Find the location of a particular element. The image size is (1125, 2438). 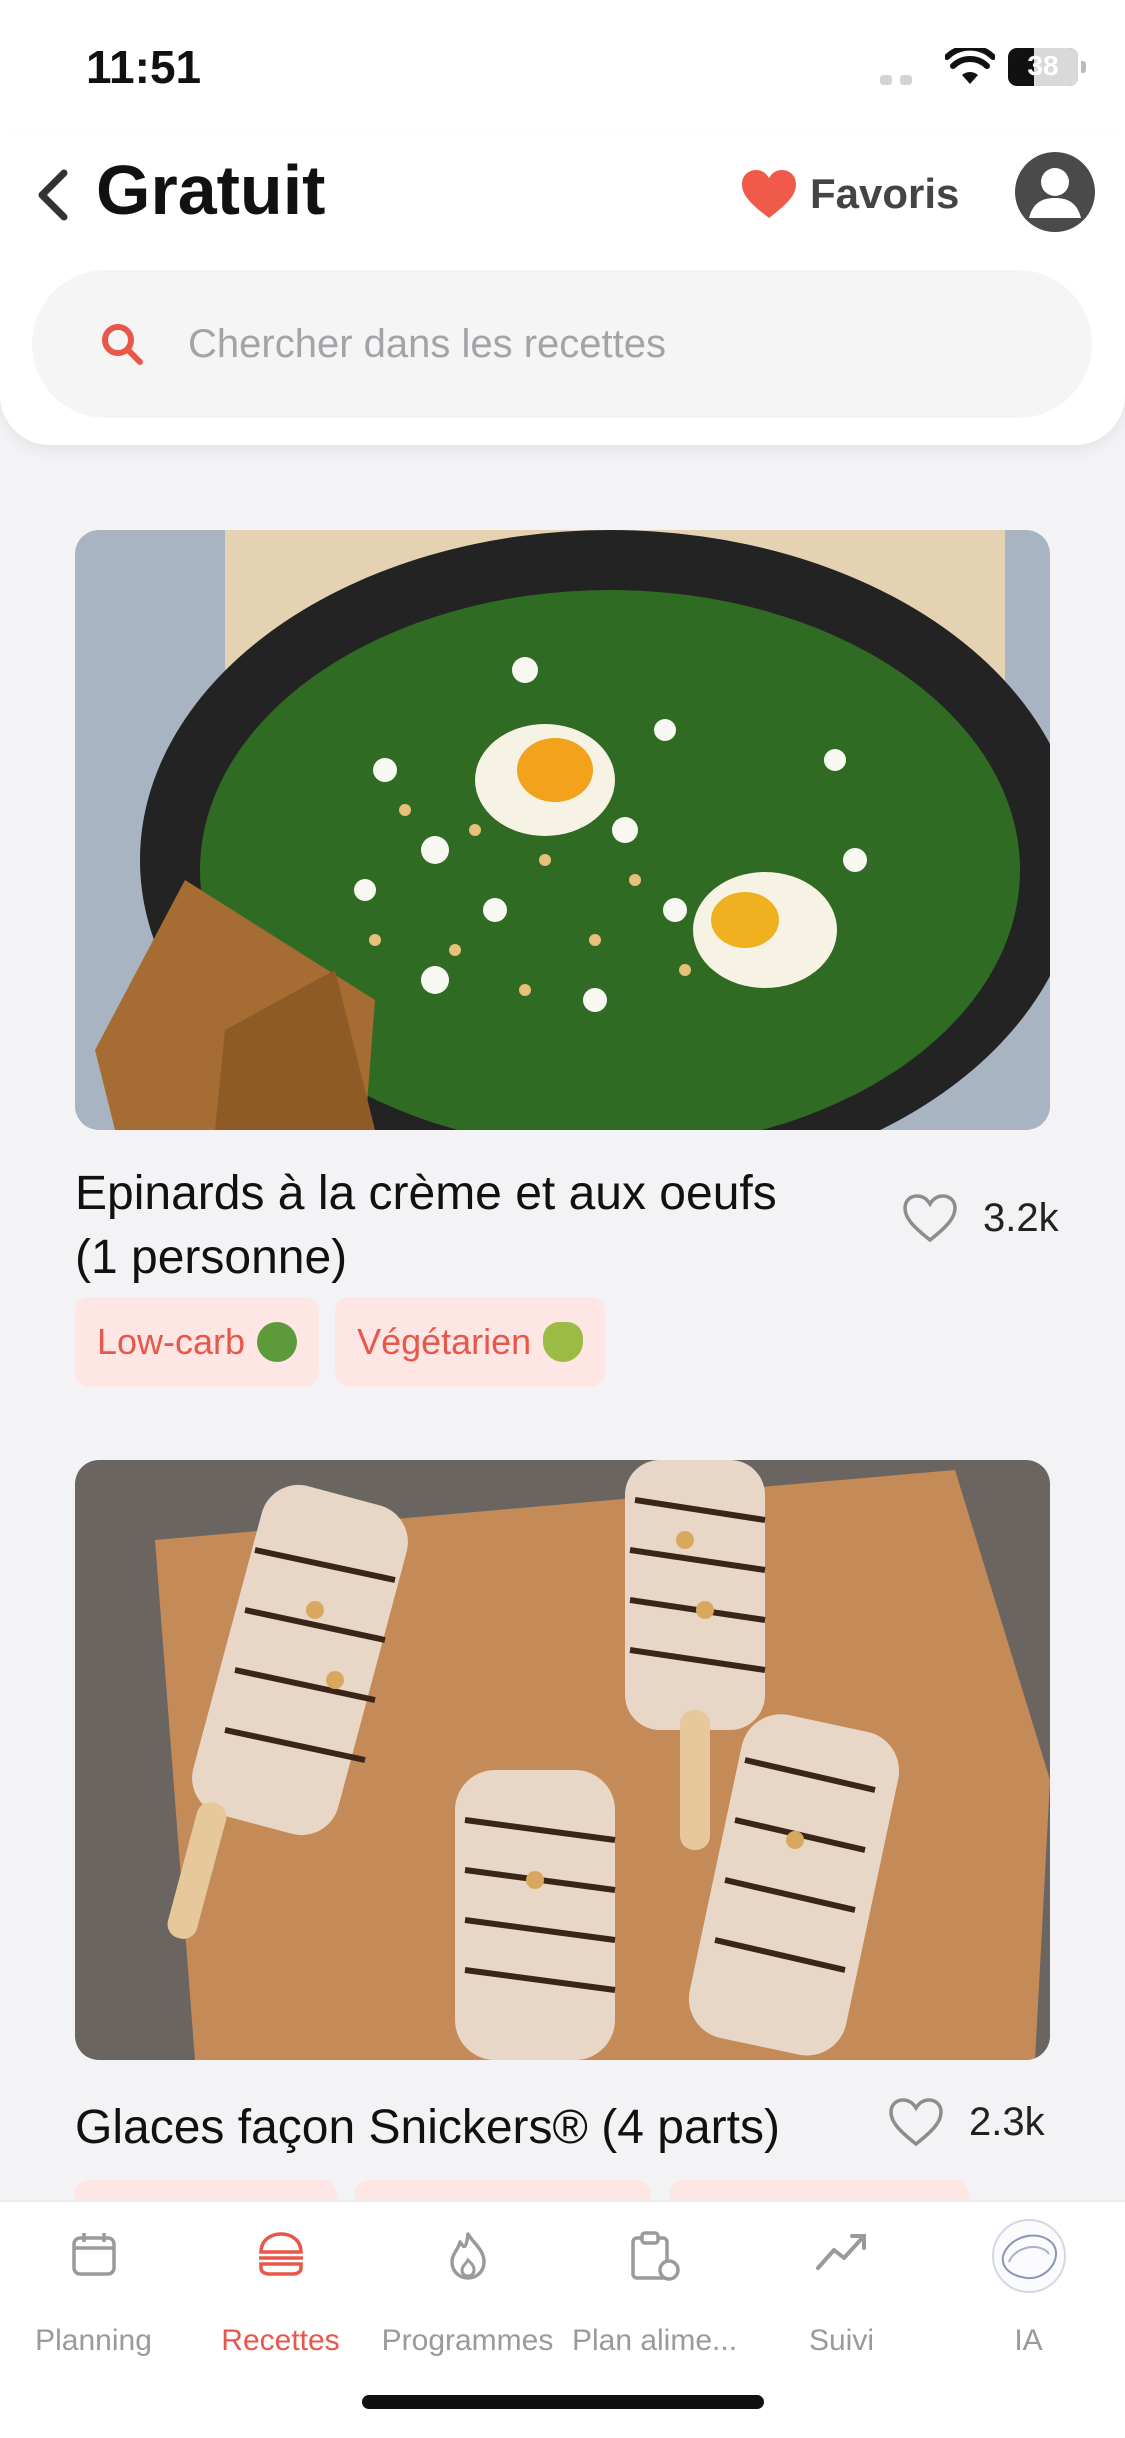

search-input: Chercher dans les recettes is located at coordinates (562, 344).